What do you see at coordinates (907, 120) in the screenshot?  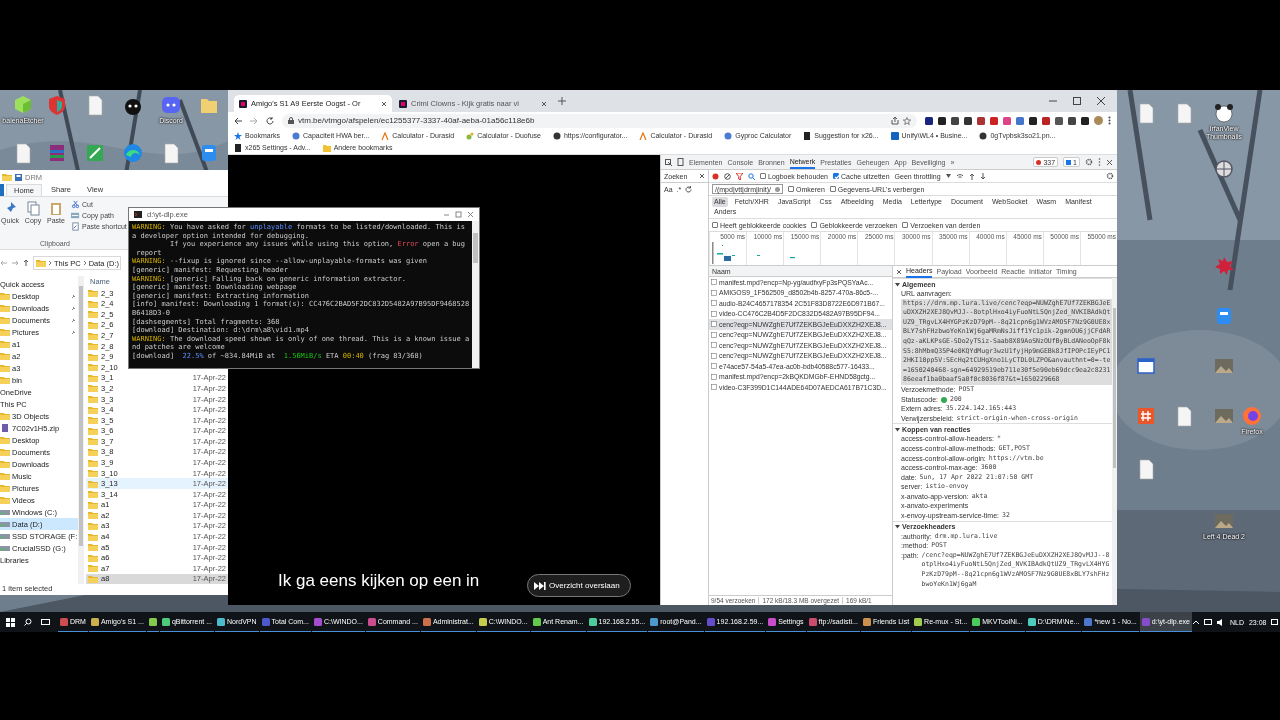 I see `star-icon` at bounding box center [907, 120].